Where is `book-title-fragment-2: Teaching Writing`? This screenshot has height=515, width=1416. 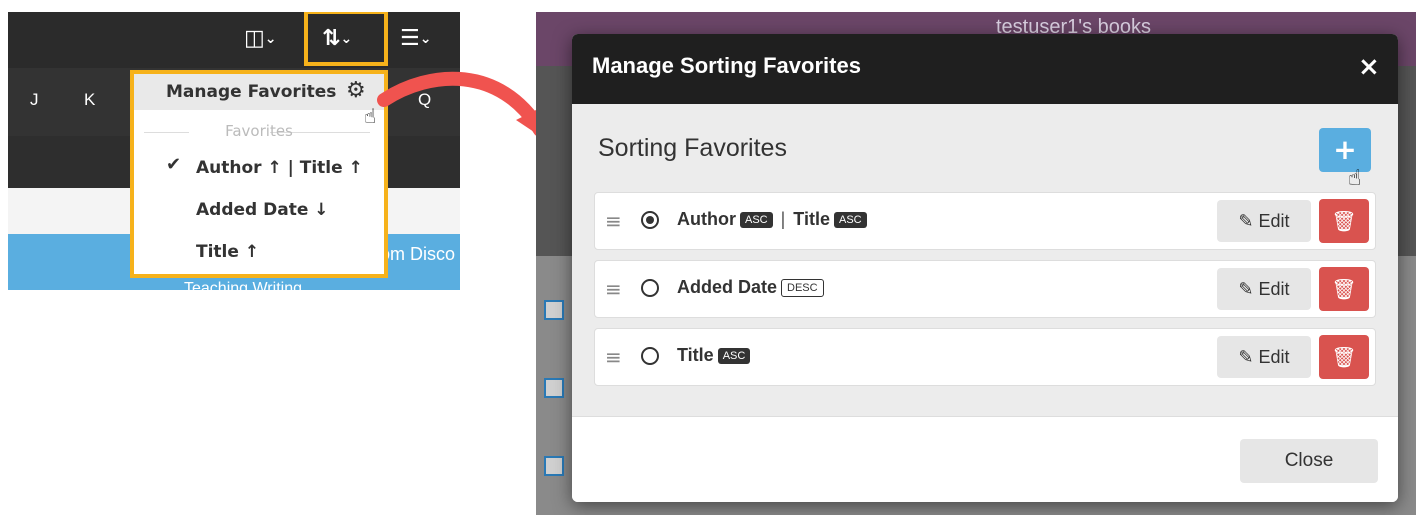
book-title-fragment-2: Teaching Writing is located at coordinates (243, 285).